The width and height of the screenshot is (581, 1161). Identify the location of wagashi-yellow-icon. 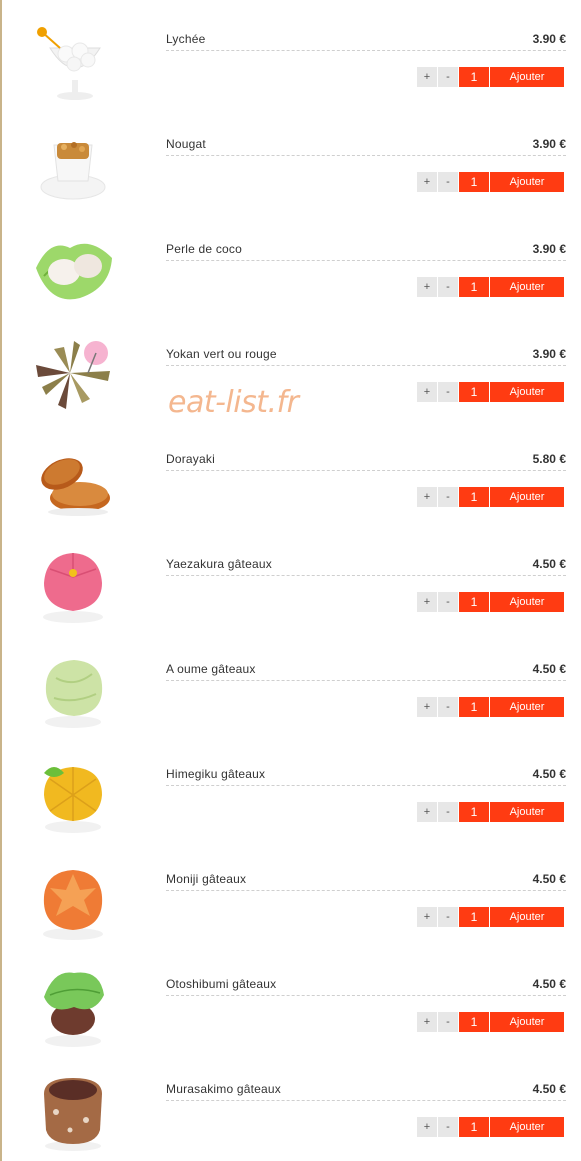
(73, 796).